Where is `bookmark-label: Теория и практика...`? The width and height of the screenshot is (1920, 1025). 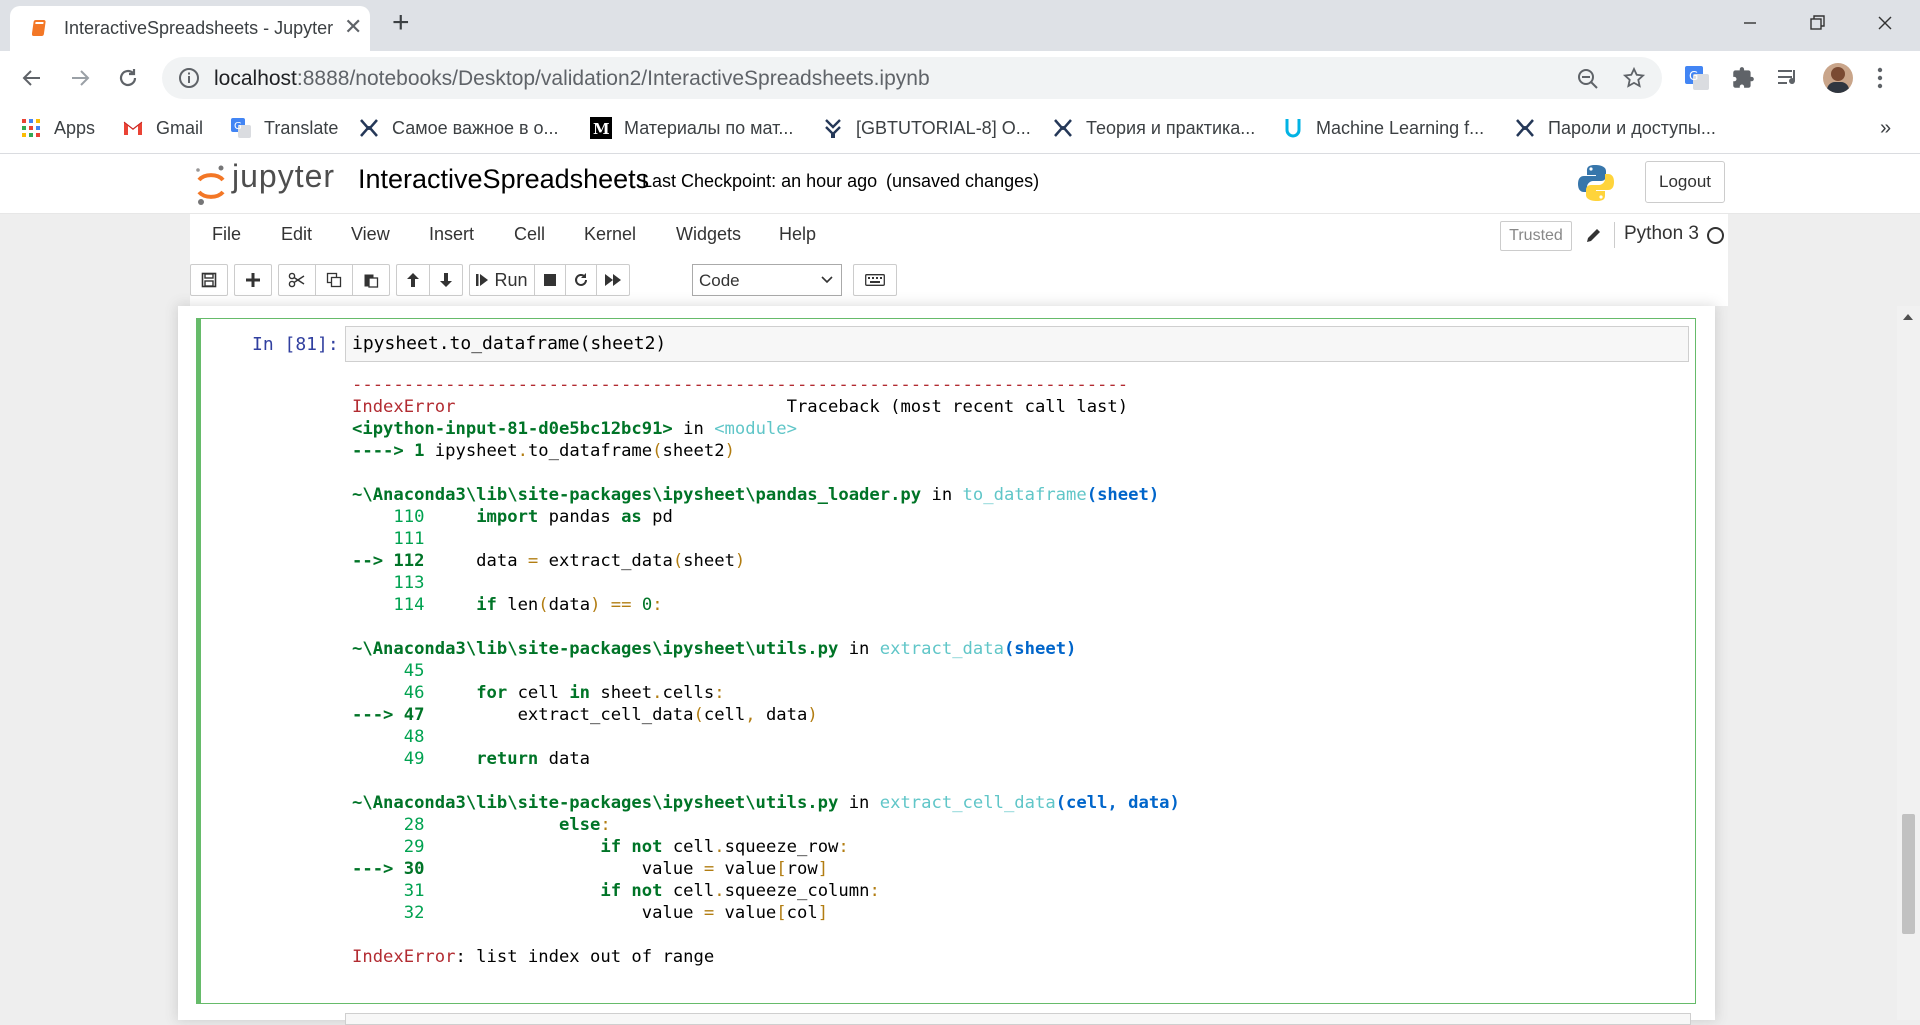 bookmark-label: Теория и практика... is located at coordinates (1171, 127).